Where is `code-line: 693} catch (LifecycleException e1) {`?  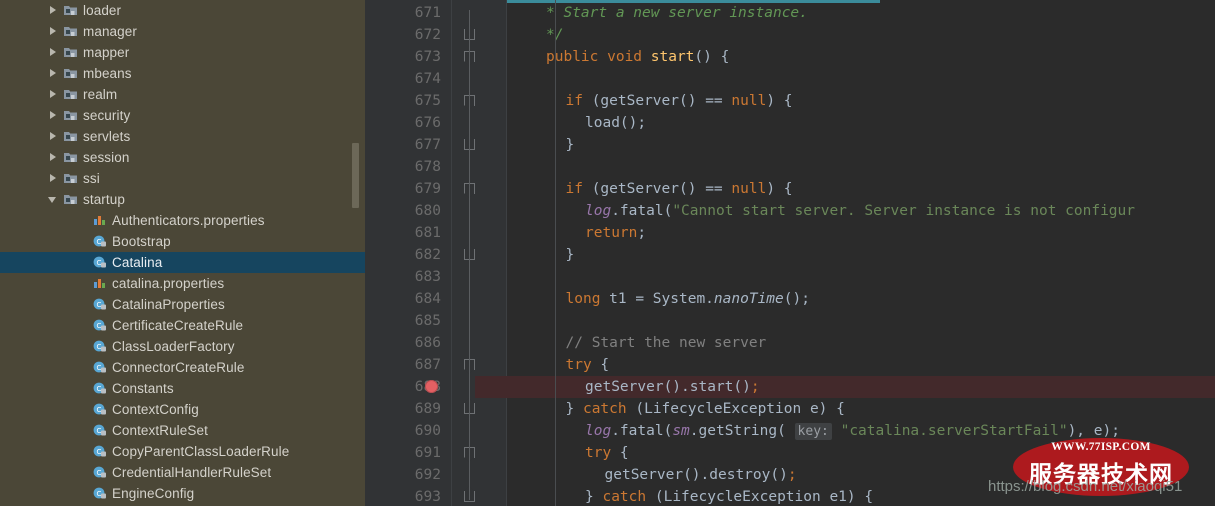
code-line: 693} catch (LifecycleException e1) { is located at coordinates (790, 495).